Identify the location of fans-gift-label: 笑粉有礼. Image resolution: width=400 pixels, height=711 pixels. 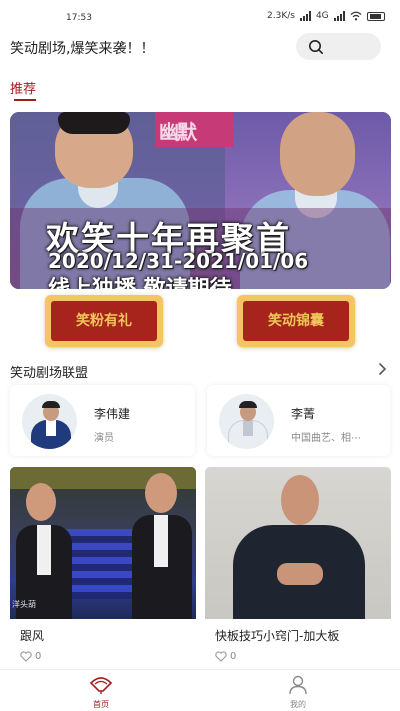
(104, 321).